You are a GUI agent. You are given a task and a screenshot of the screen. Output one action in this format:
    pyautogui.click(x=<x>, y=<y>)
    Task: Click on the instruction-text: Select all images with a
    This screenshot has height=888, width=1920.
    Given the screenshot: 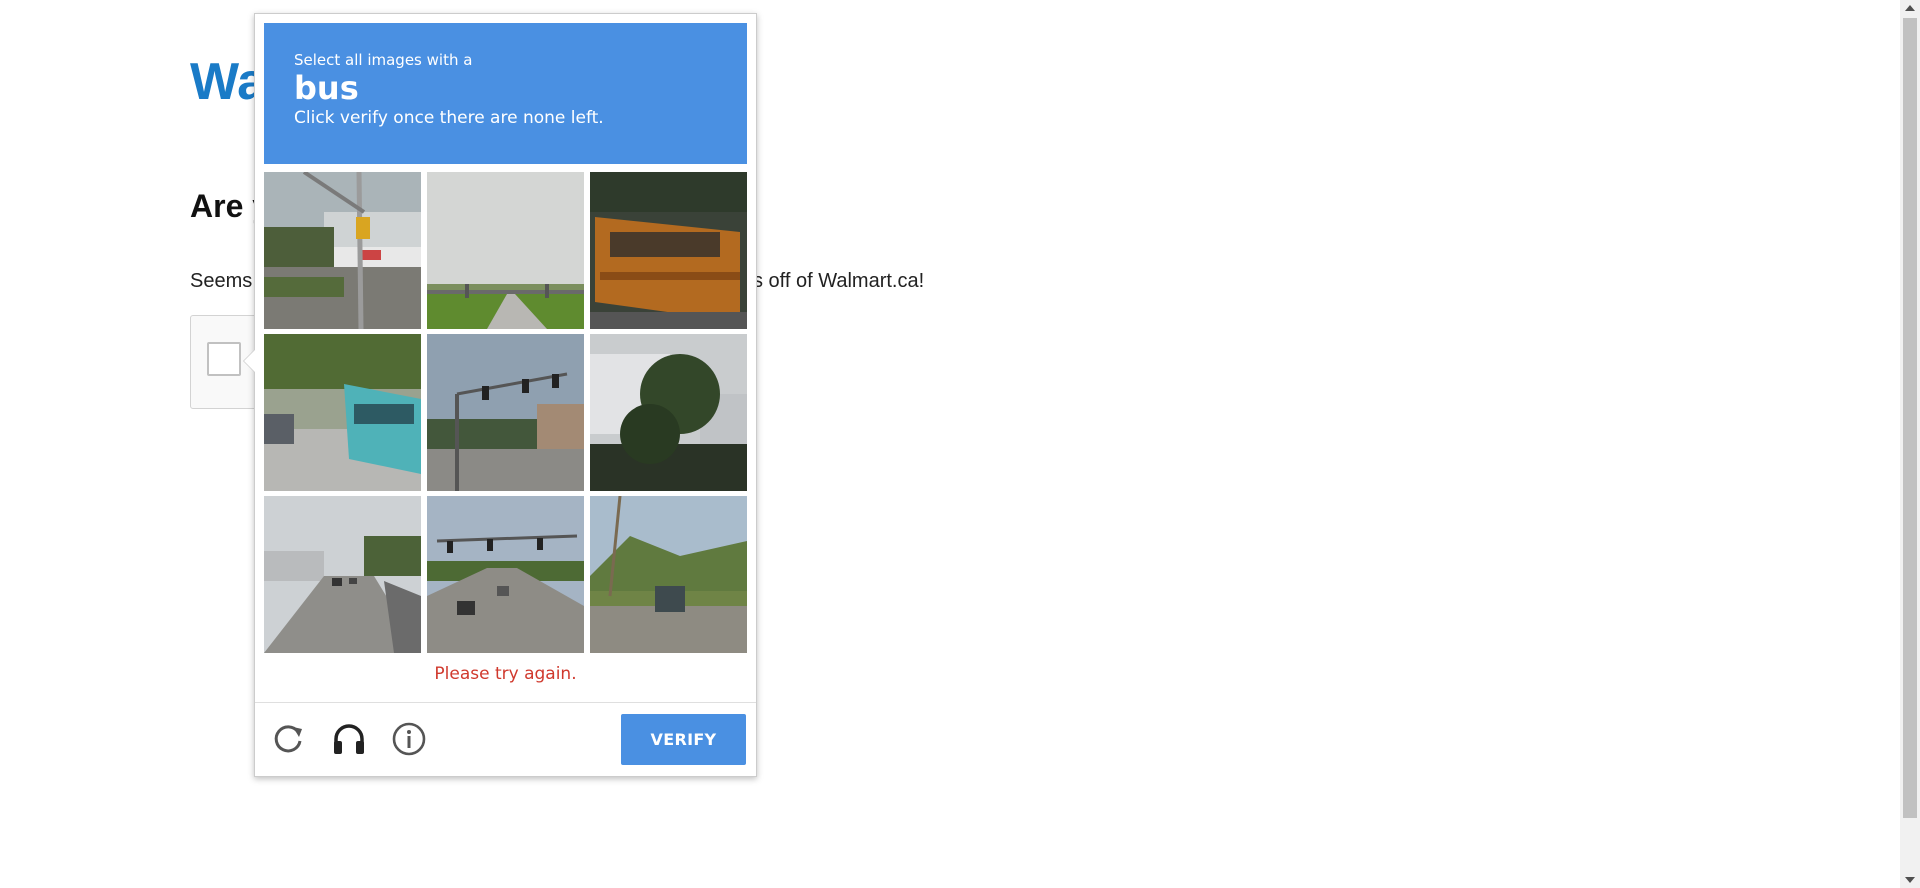 What is the action you would take?
    pyautogui.click(x=383, y=60)
    